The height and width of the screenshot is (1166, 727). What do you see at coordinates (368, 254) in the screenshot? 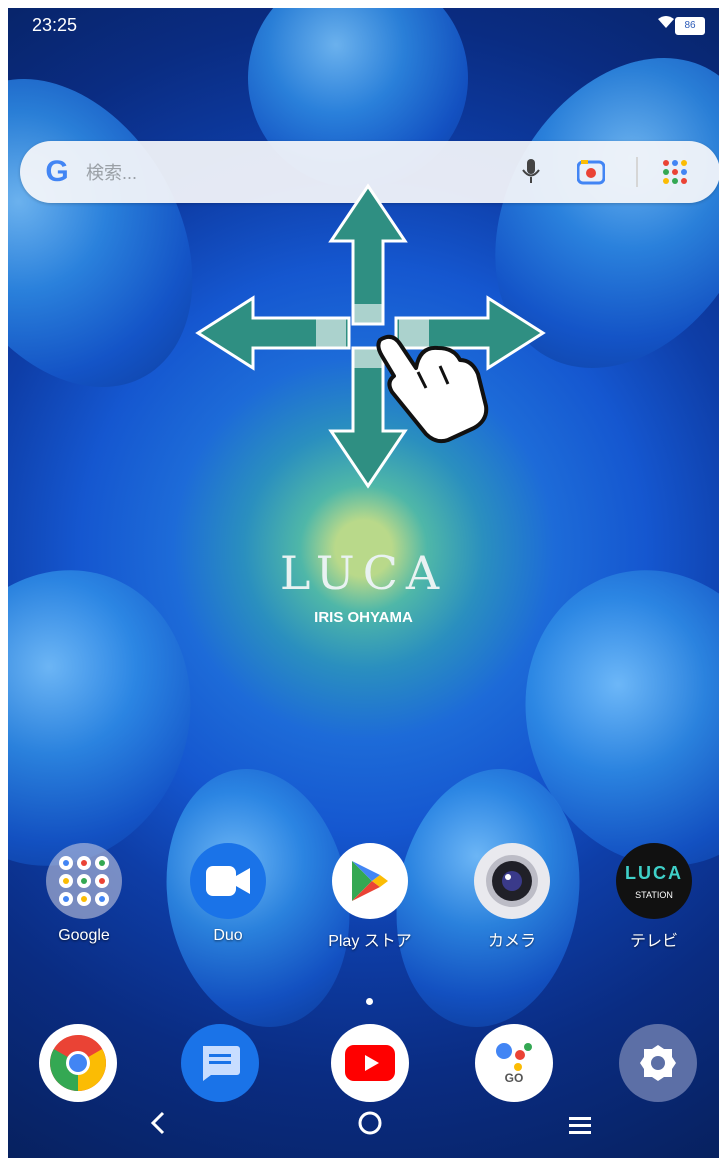
I see `arrow-up-icon` at bounding box center [368, 254].